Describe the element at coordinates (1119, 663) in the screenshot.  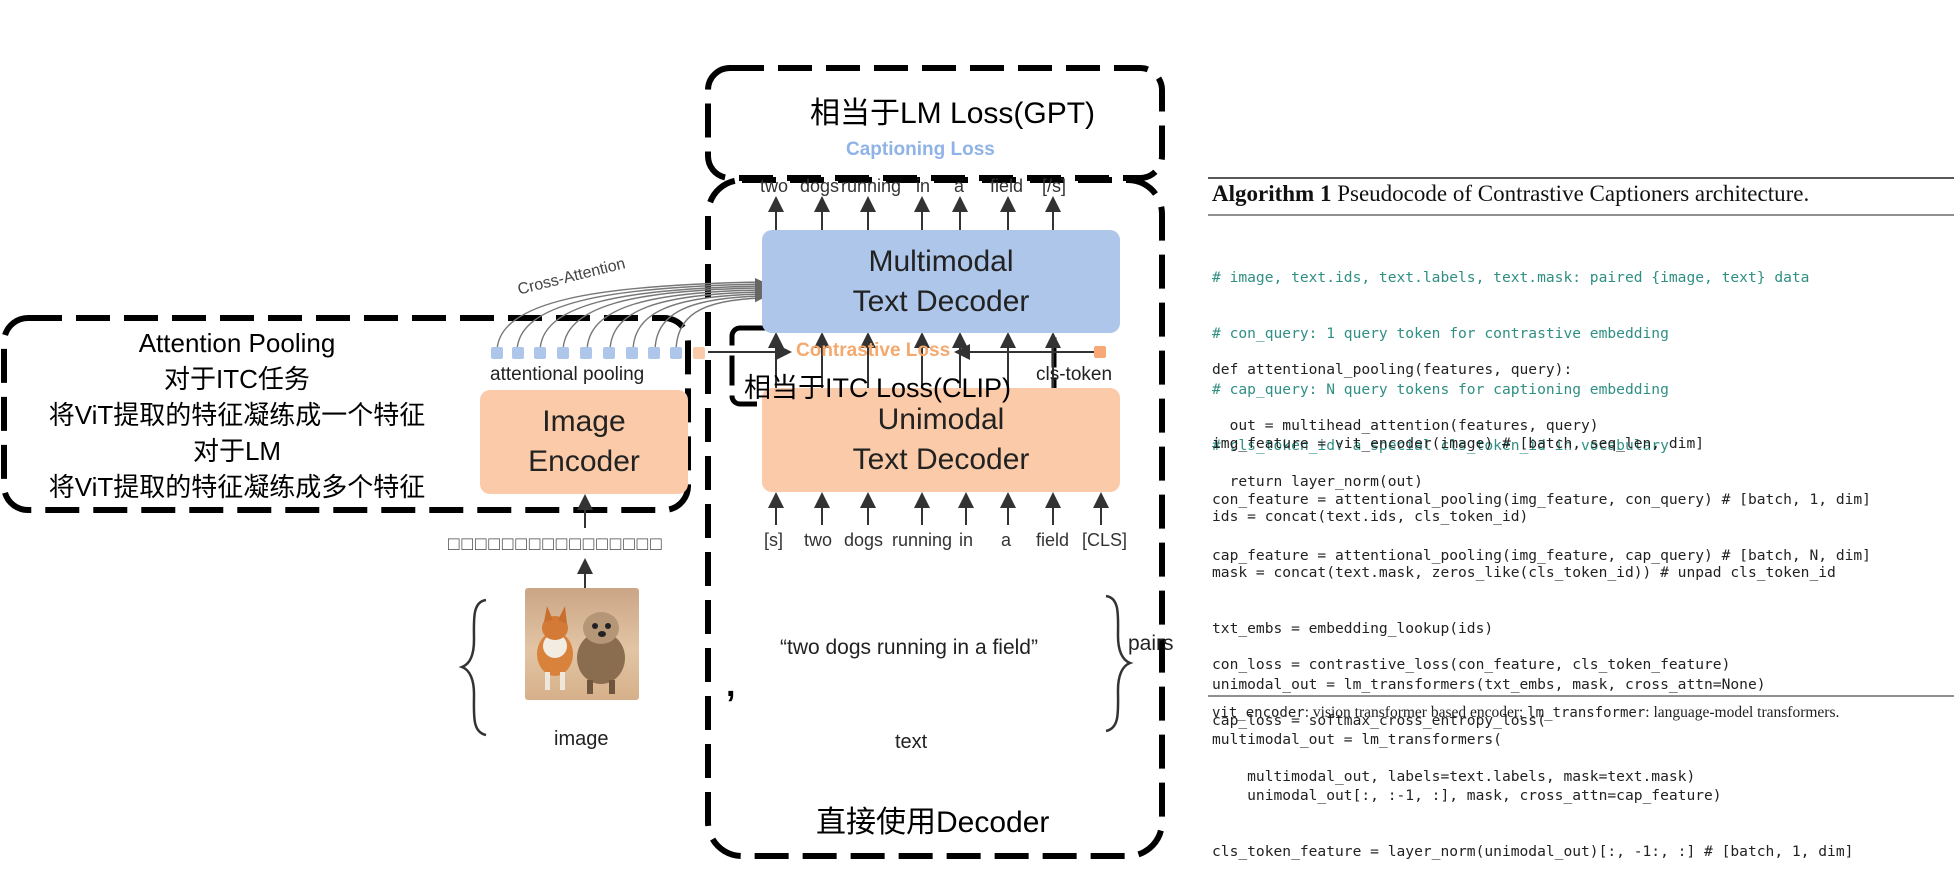
I see `right-brace` at that location.